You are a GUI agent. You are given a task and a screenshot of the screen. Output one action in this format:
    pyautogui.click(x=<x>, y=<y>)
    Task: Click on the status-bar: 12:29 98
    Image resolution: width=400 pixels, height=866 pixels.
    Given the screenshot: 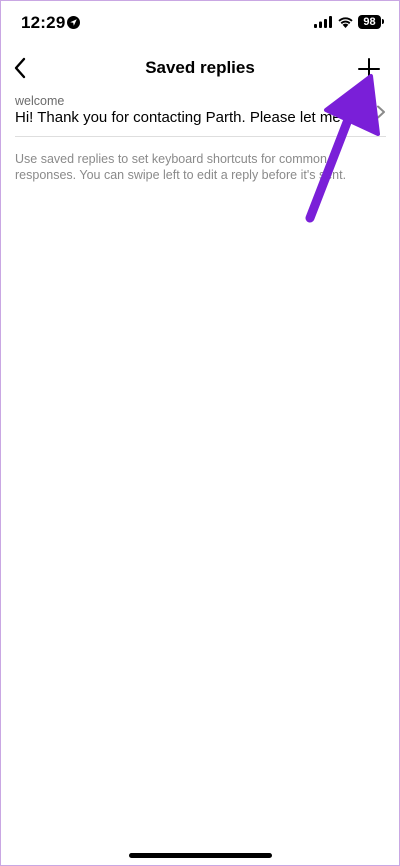 What is the action you would take?
    pyautogui.click(x=200, y=23)
    